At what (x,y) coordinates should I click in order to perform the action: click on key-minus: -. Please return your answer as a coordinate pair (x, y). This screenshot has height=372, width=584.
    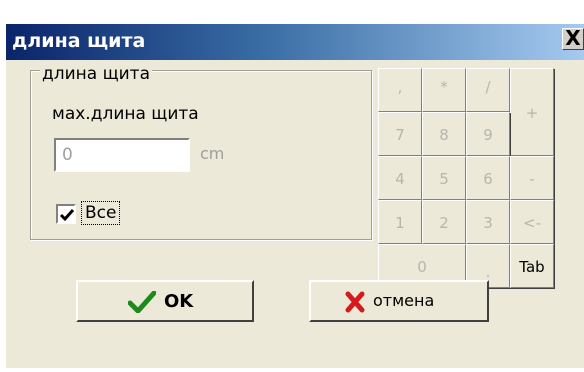
    Looking at the image, I should click on (532, 178).